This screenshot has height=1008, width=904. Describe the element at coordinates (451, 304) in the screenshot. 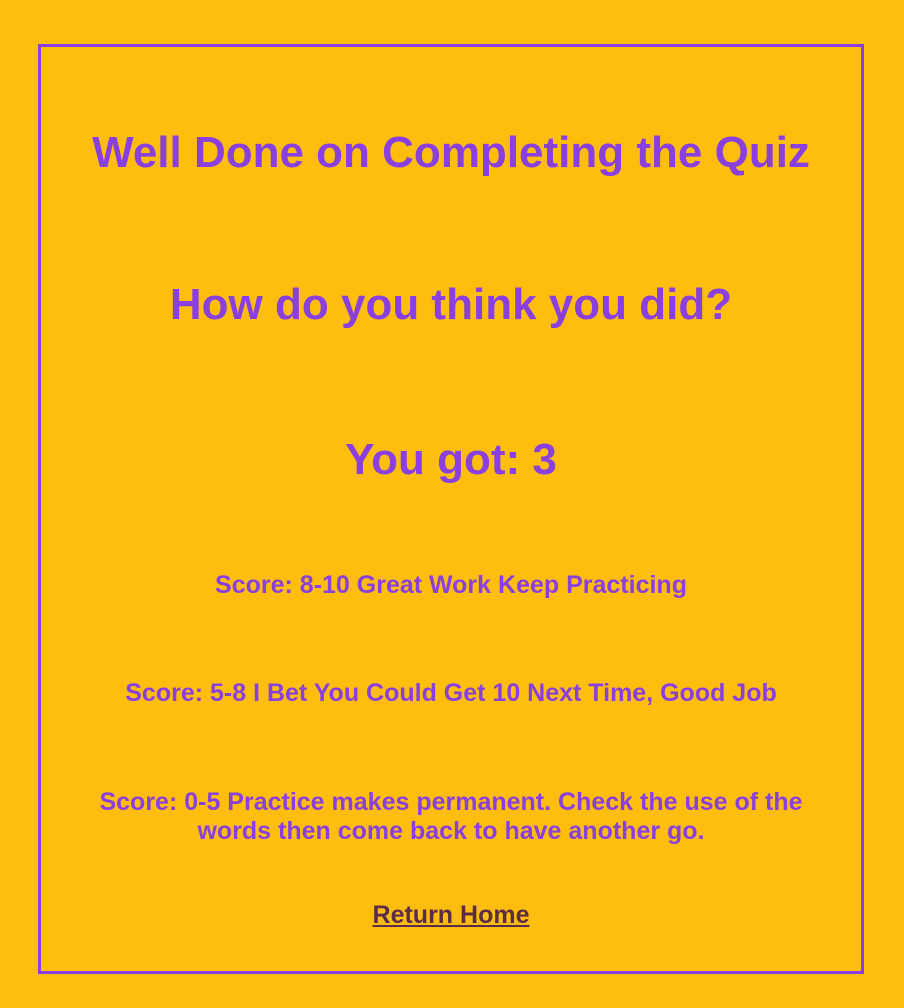

I see `reflection-question: How do you think you did?` at that location.